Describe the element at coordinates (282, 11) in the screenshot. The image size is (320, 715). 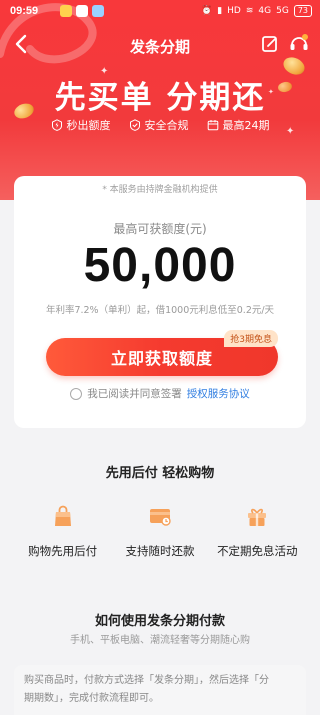
I see `signal-icon-2: 5G` at that location.